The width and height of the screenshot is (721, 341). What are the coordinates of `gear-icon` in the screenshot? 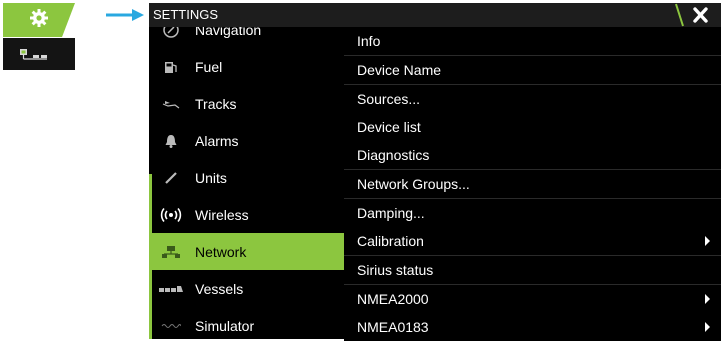 It's located at (39, 20).